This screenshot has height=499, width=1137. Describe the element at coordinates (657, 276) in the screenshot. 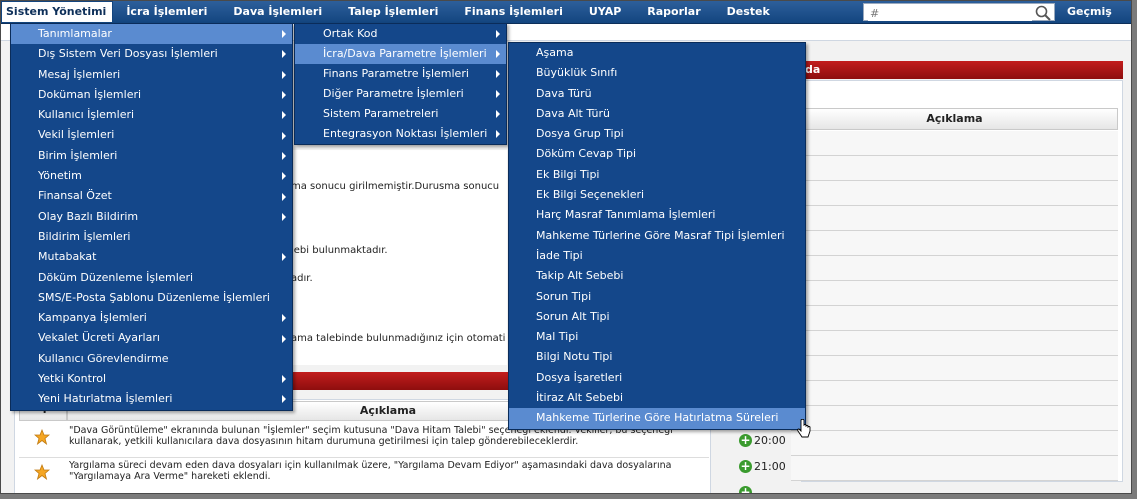

I see `menu-item-takip-alt-sebebi: Takip Alt Sebebi` at that location.